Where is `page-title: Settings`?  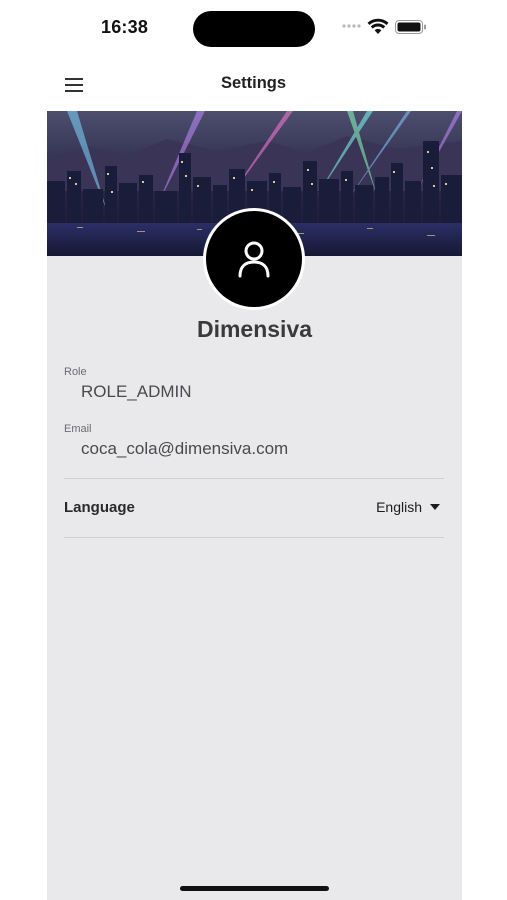 page-title: Settings is located at coordinates (253, 83).